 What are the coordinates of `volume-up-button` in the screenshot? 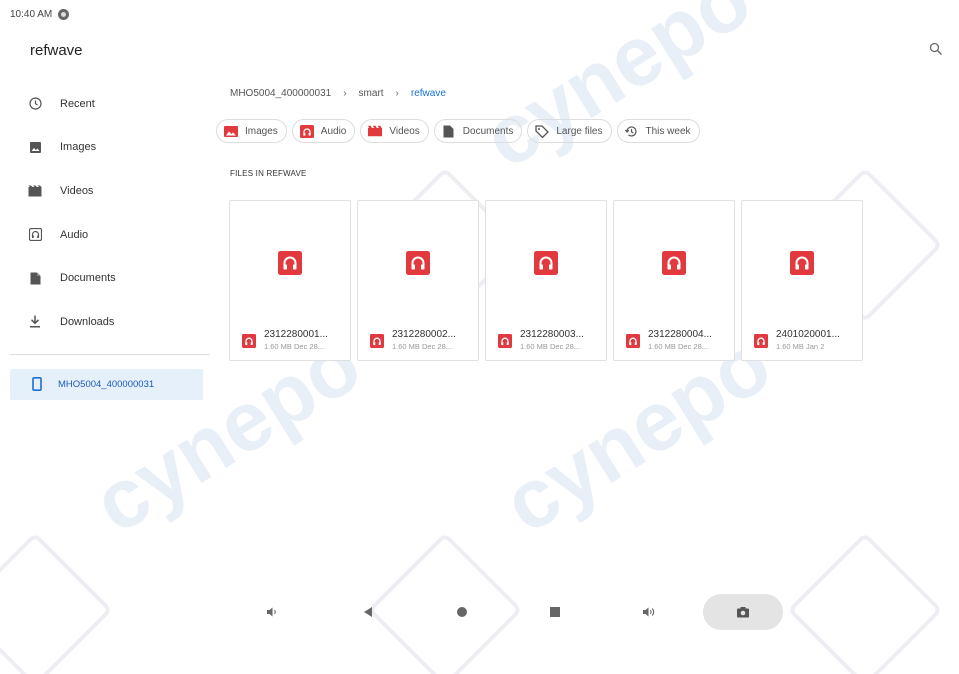 It's located at (649, 612).